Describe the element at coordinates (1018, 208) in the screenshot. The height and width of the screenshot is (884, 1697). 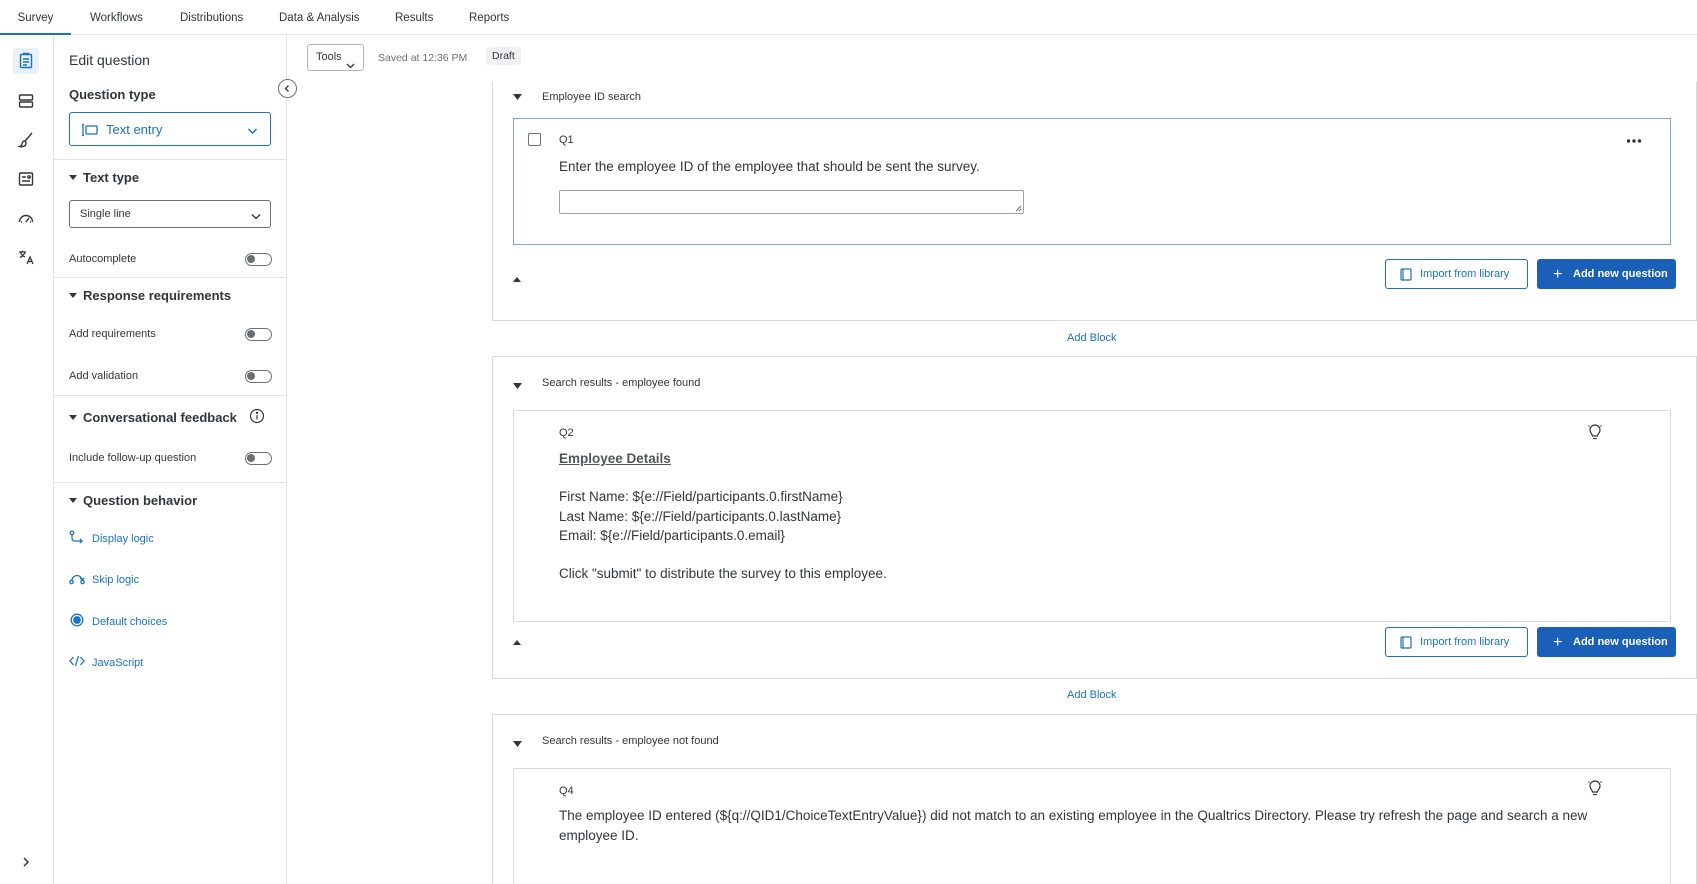
I see `resize-handle-icon` at that location.